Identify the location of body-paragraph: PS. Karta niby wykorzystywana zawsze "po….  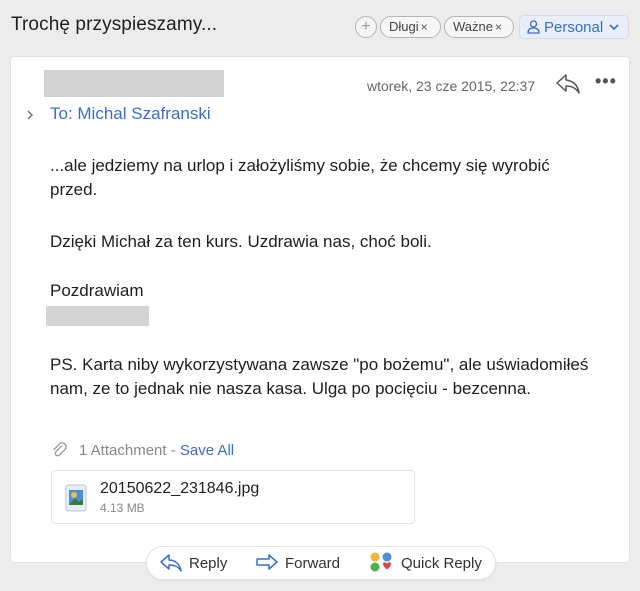
(319, 376).